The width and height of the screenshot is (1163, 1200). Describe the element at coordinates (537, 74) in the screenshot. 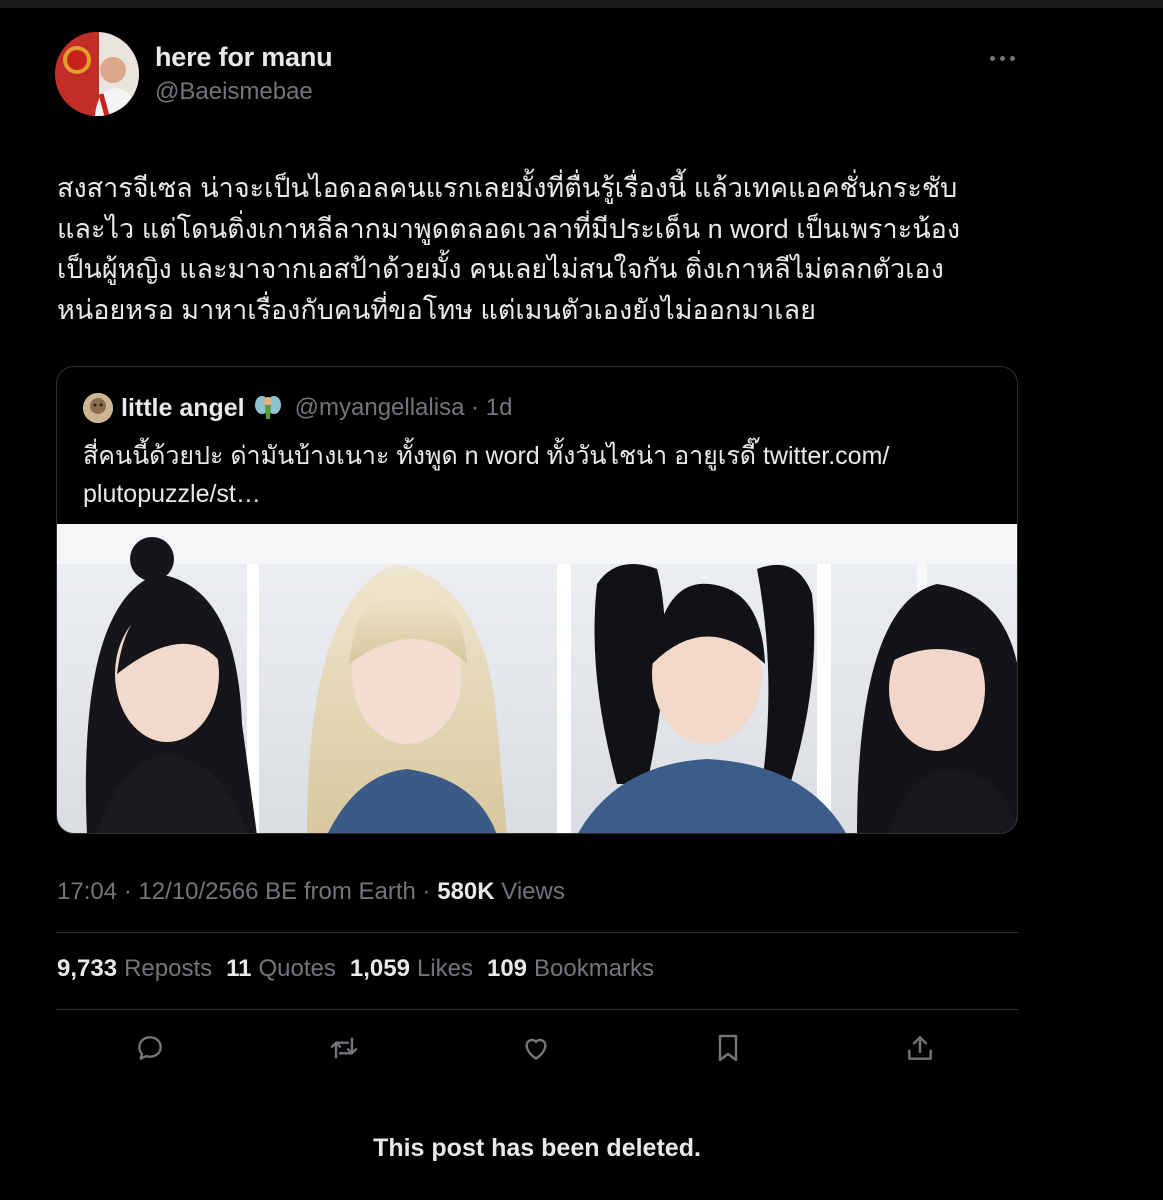

I see `post-header: here for manu @Baeismebae` at that location.